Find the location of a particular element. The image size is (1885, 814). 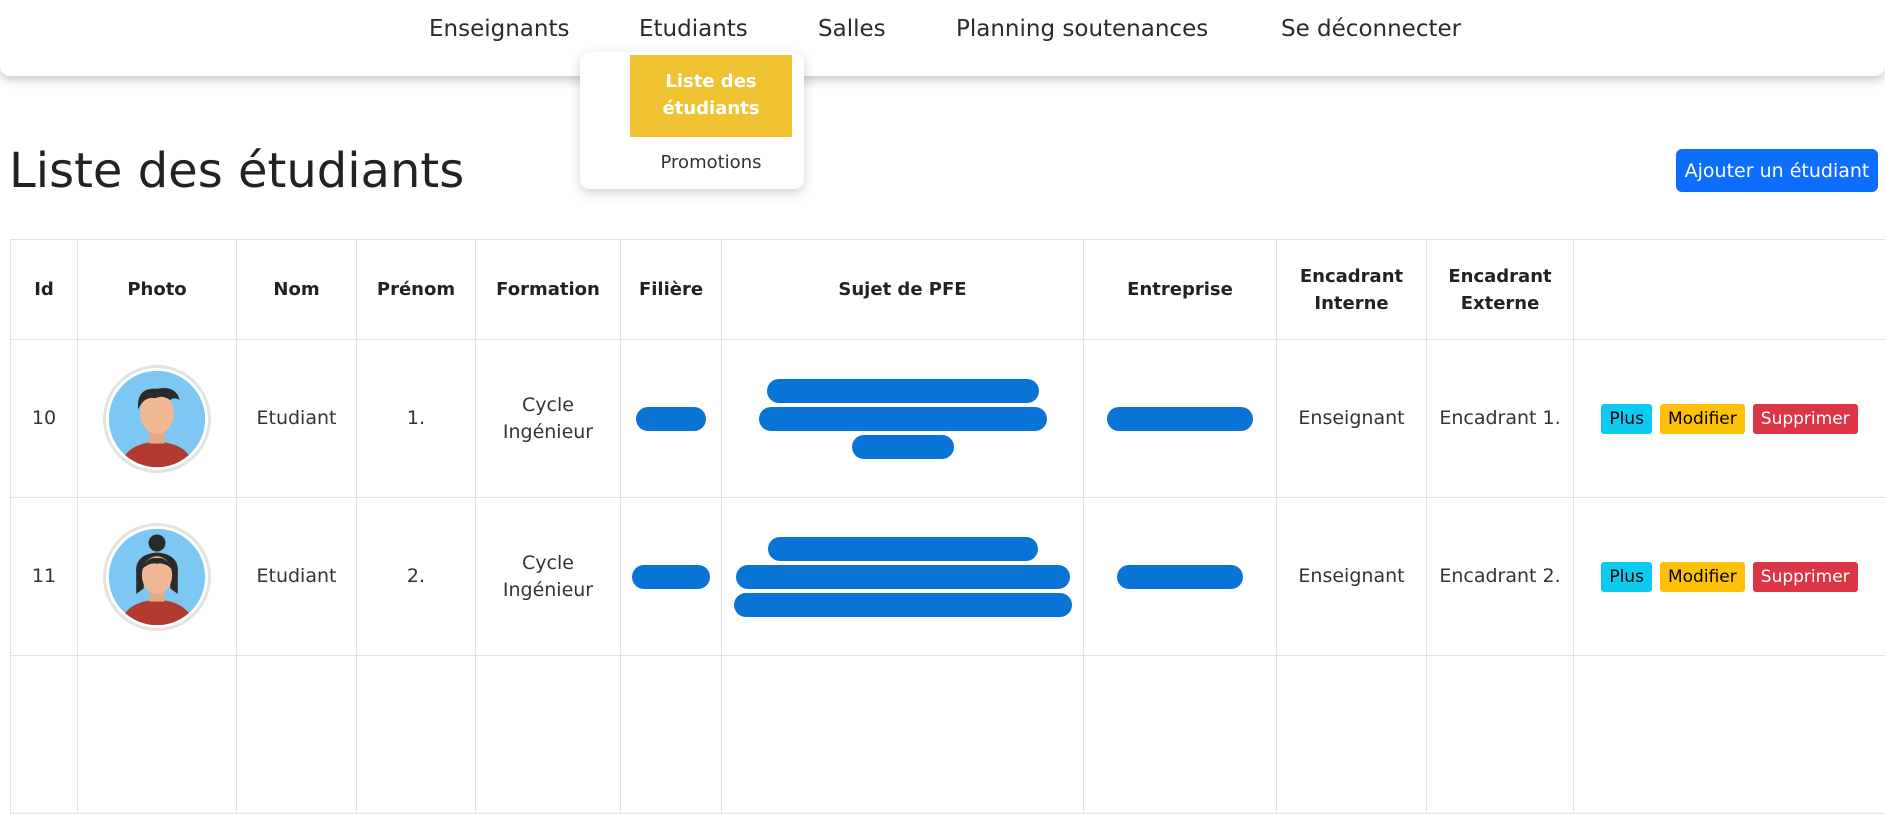

col-header-prenom: Prénom is located at coordinates (416, 290).